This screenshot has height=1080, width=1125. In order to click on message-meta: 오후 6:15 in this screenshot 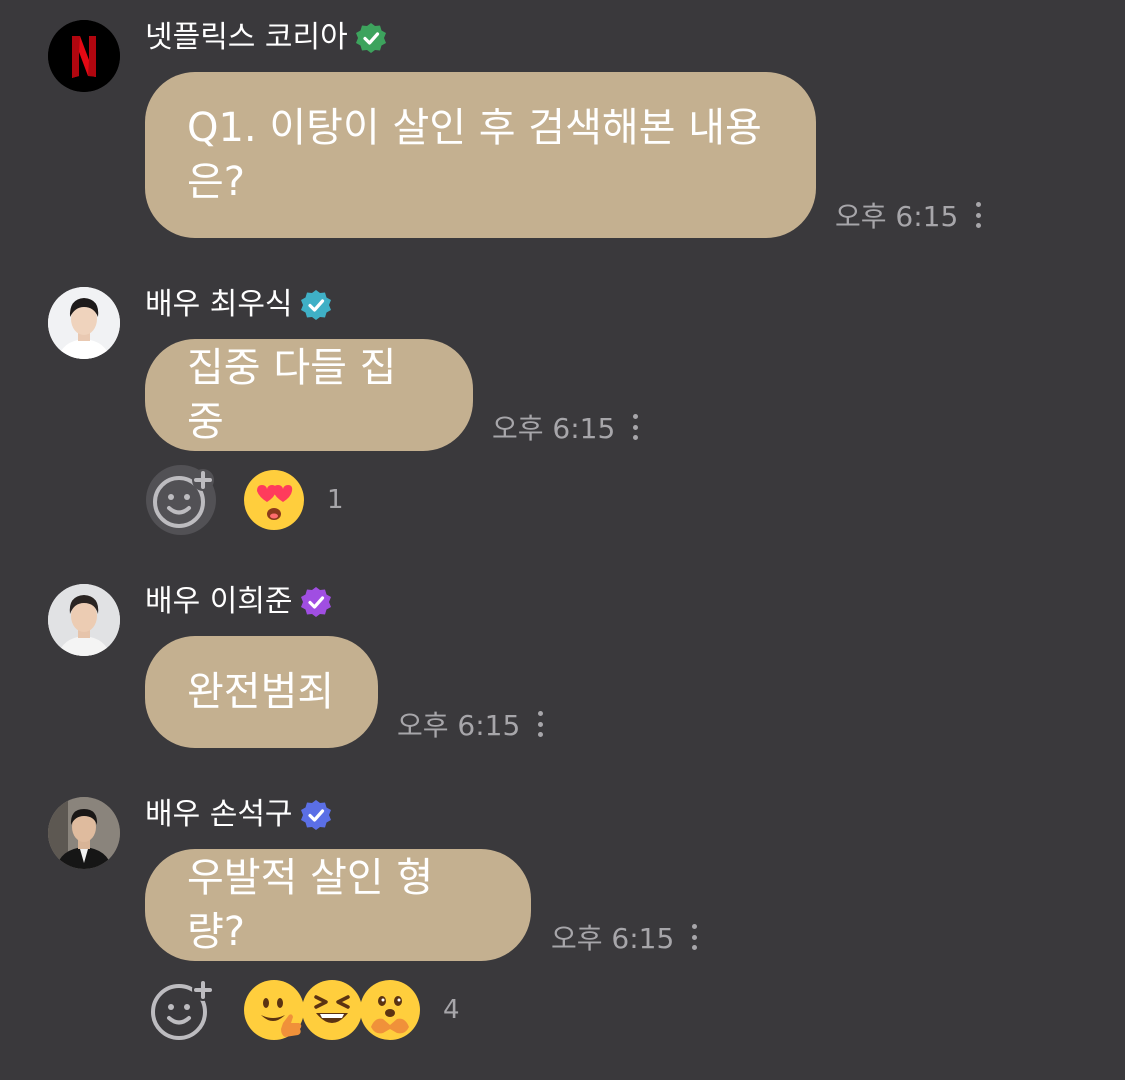, I will do `click(624, 937)`.